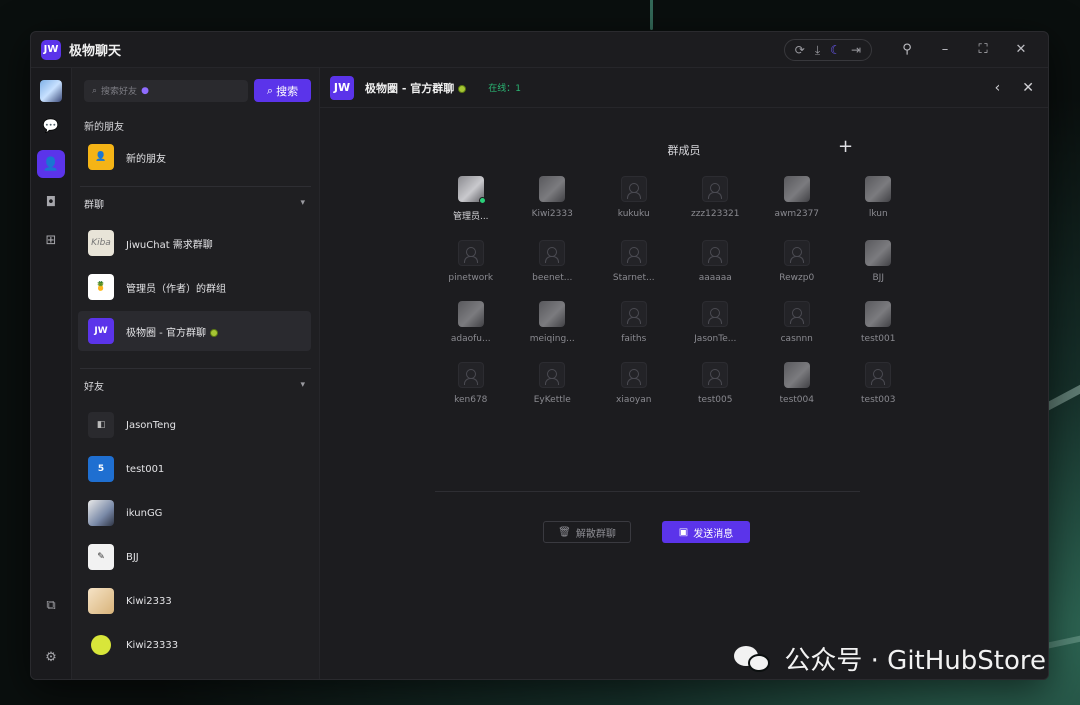 The height and width of the screenshot is (705, 1080). Describe the element at coordinates (684, 150) in the screenshot. I see `members-title: 群成员` at that location.